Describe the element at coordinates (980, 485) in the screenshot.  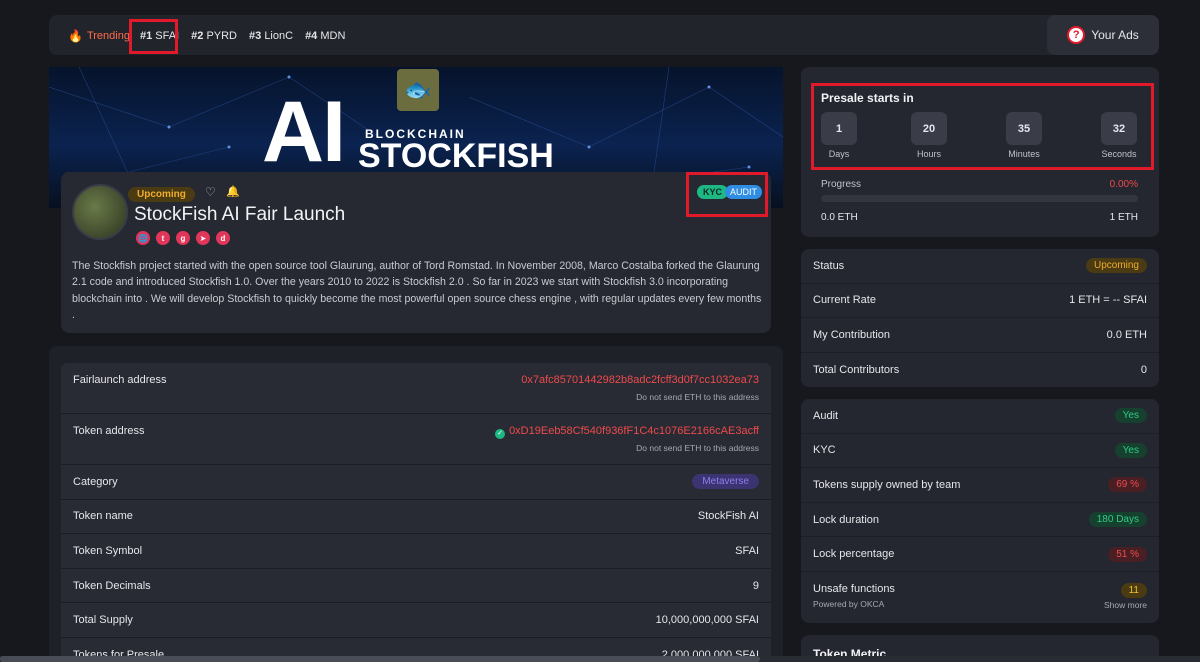
I see `audit-row: Tokens supply owned by team 69 %` at that location.